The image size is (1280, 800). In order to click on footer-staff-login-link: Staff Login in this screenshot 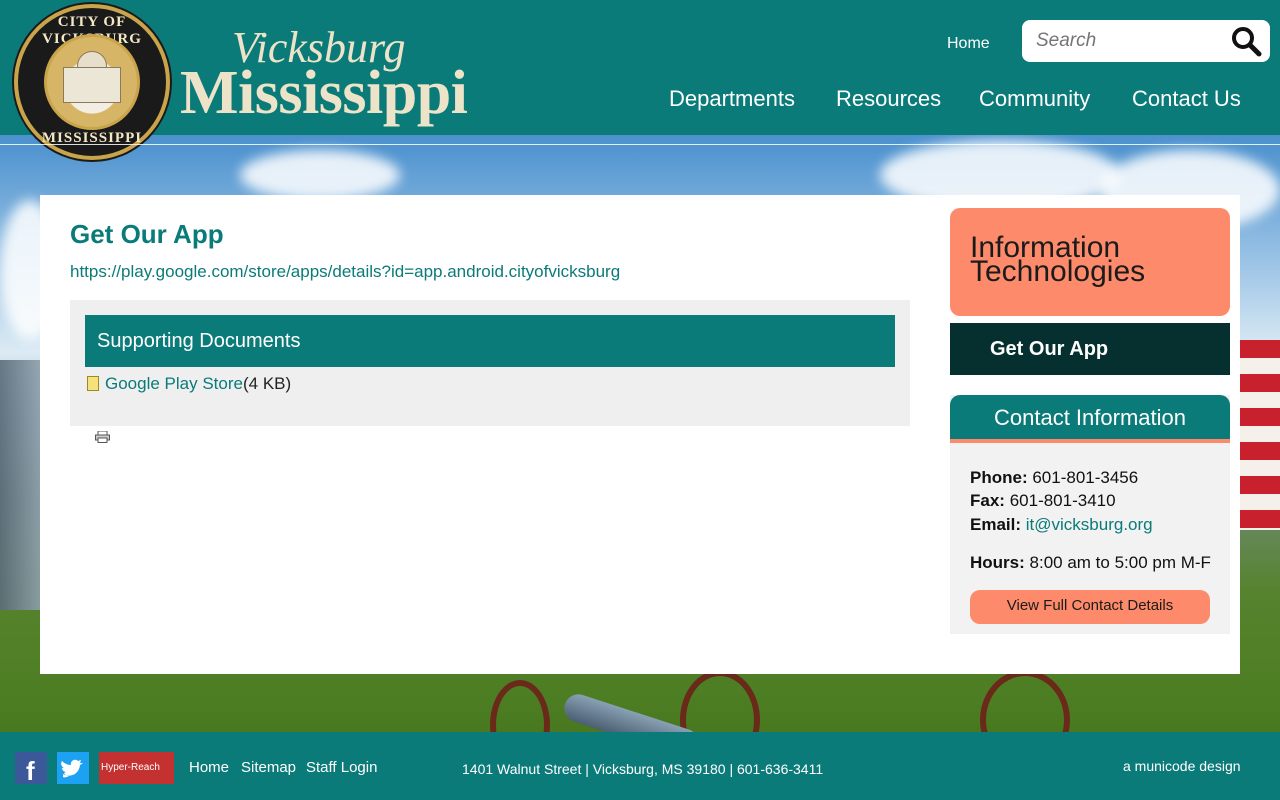, I will do `click(341, 767)`.